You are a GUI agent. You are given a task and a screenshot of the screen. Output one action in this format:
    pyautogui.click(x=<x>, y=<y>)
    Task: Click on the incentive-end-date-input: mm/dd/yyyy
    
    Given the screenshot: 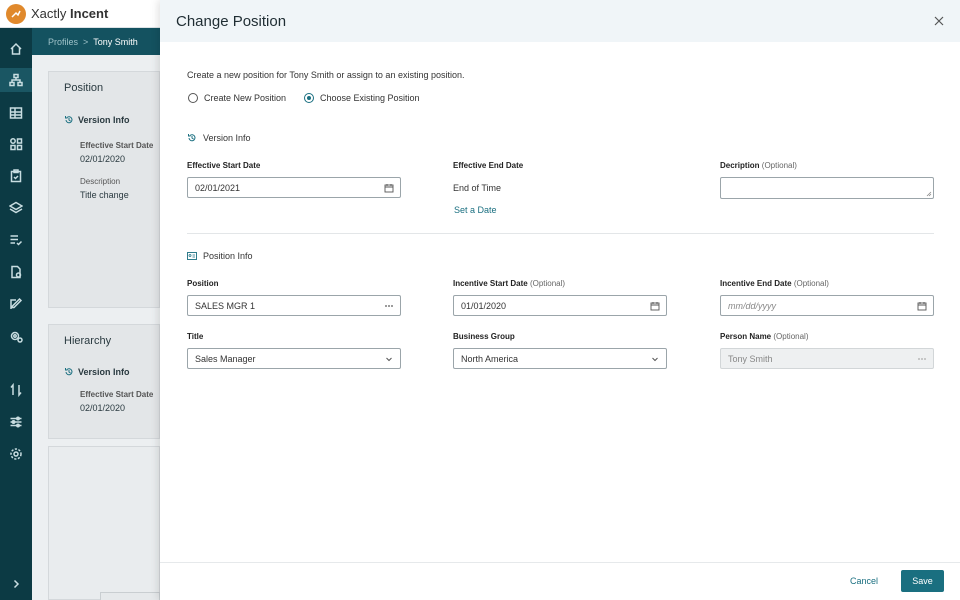 What is the action you would take?
    pyautogui.click(x=827, y=305)
    